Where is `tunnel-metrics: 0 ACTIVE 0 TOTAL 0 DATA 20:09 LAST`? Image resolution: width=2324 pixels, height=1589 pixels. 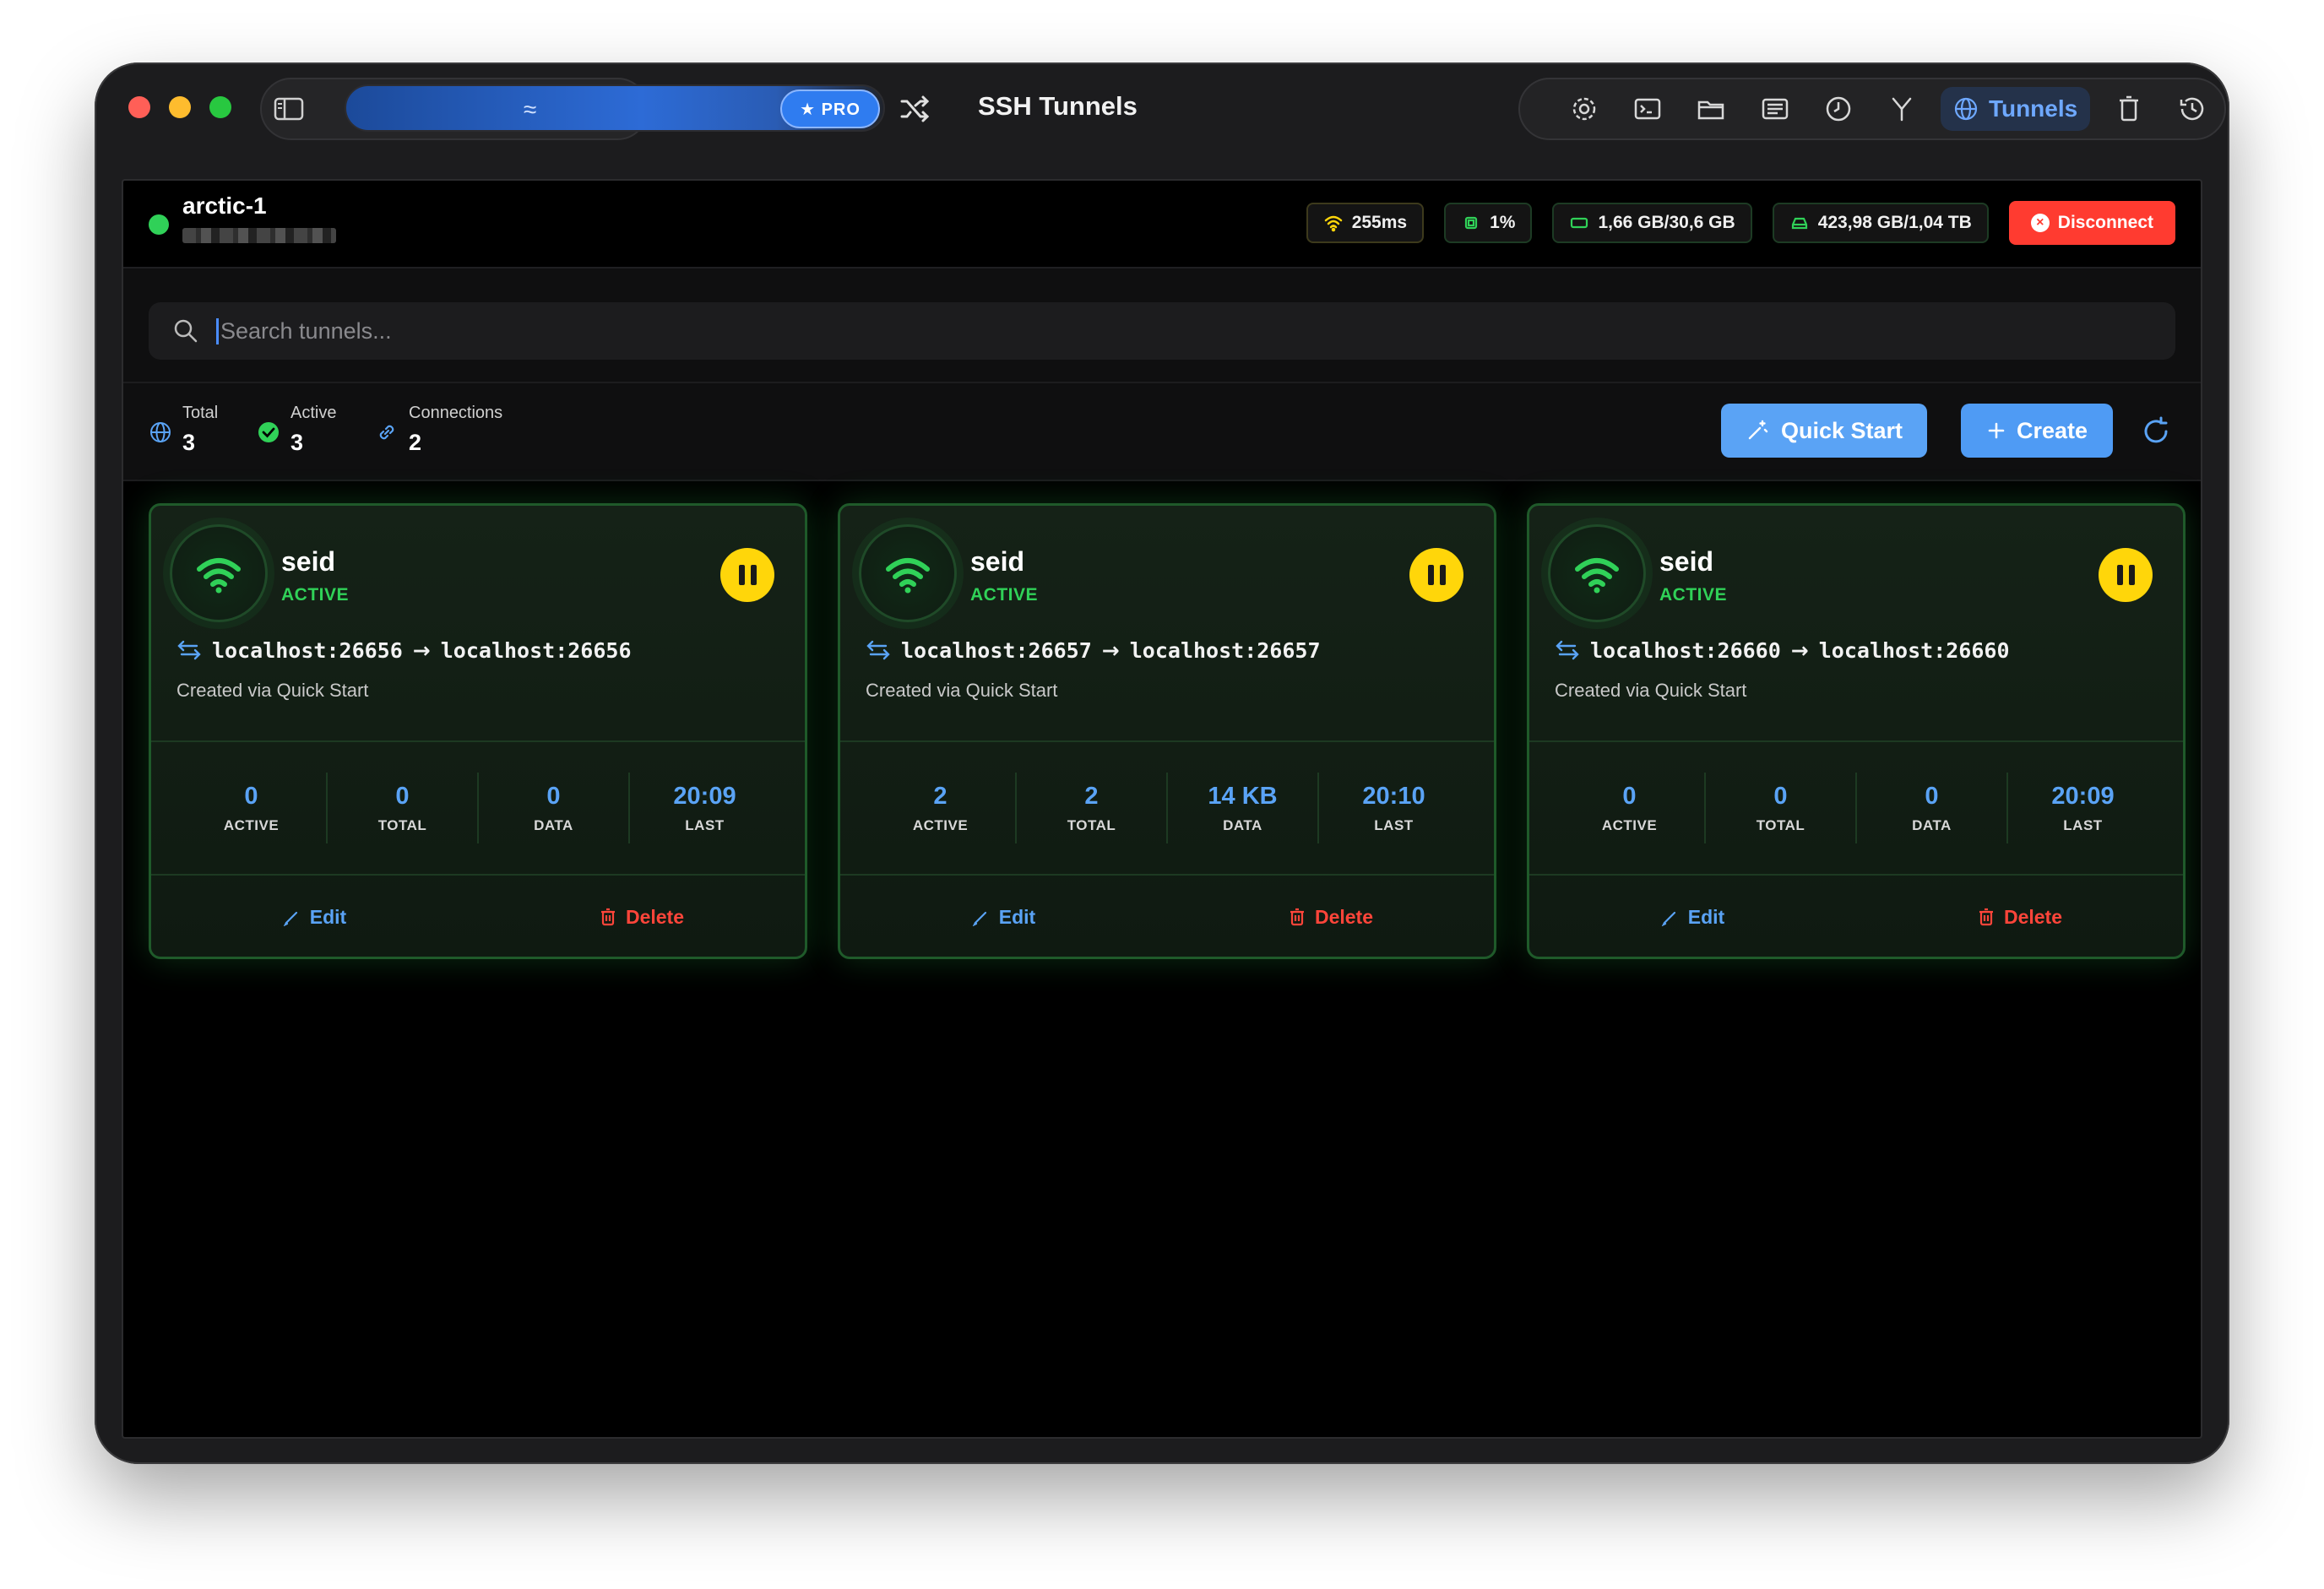
tunnel-metrics: 0 ACTIVE 0 TOTAL 0 DATA 20:09 LAST is located at coordinates (1856, 808).